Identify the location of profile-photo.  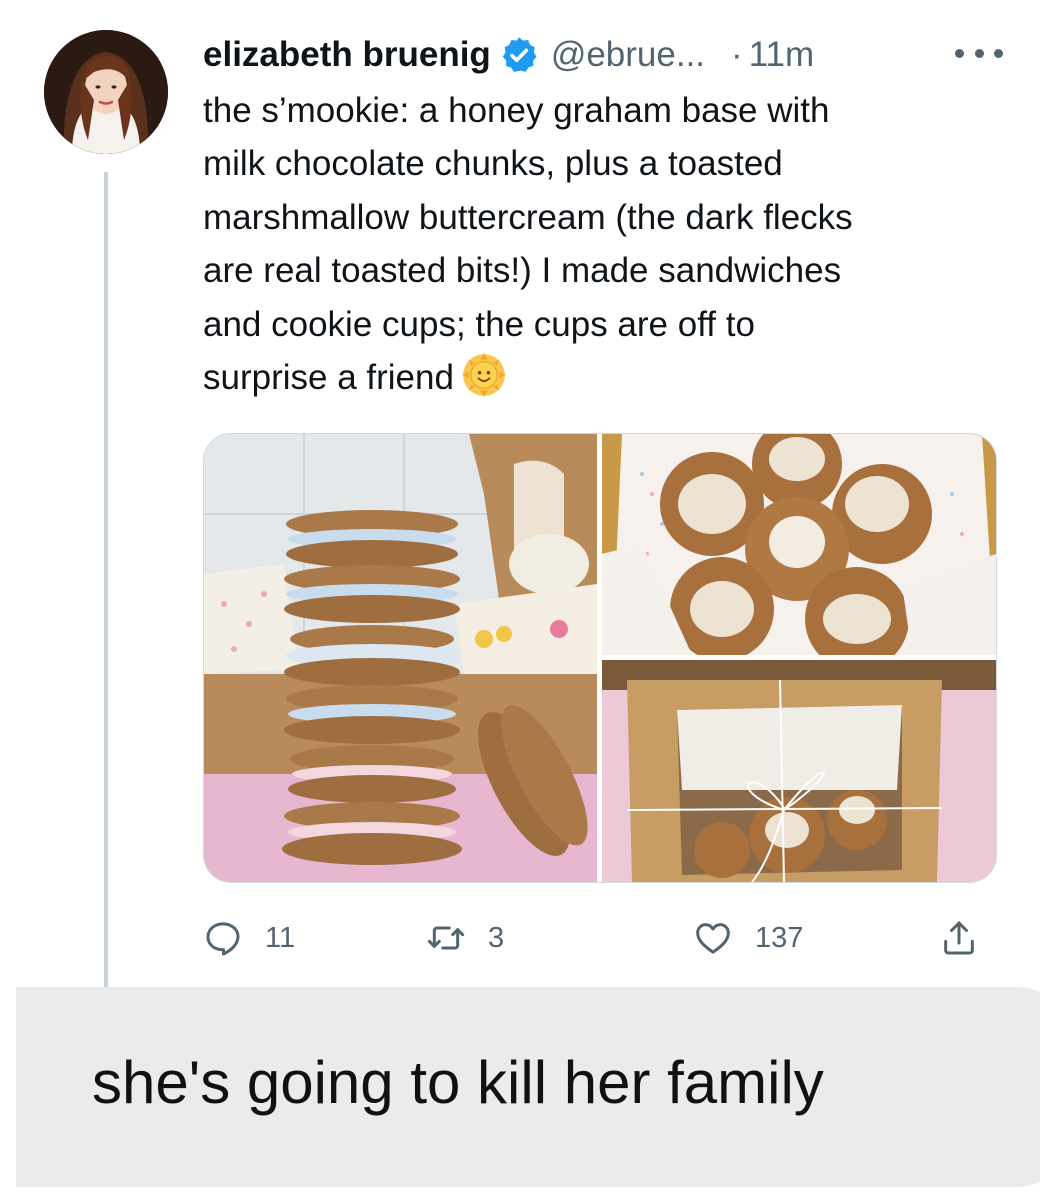
(106, 92).